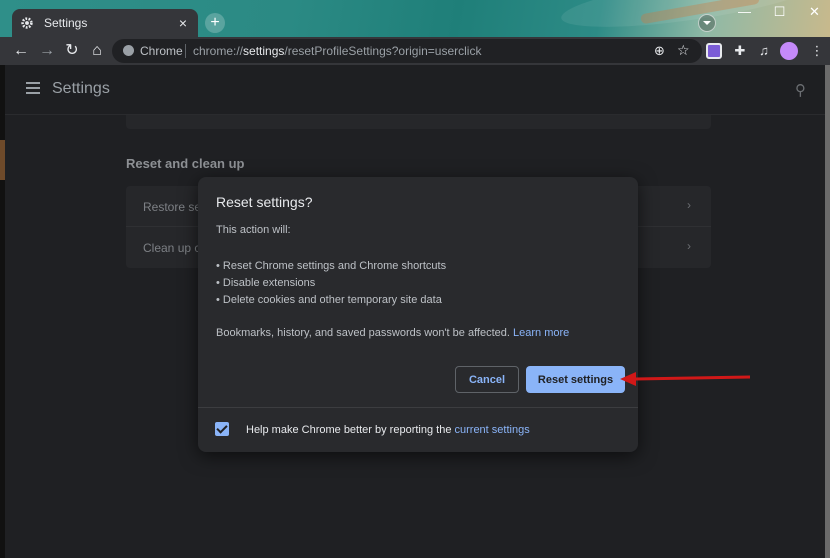 This screenshot has height=558, width=830. What do you see at coordinates (33, 89) in the screenshot?
I see `hamburger-menu-icon` at bounding box center [33, 89].